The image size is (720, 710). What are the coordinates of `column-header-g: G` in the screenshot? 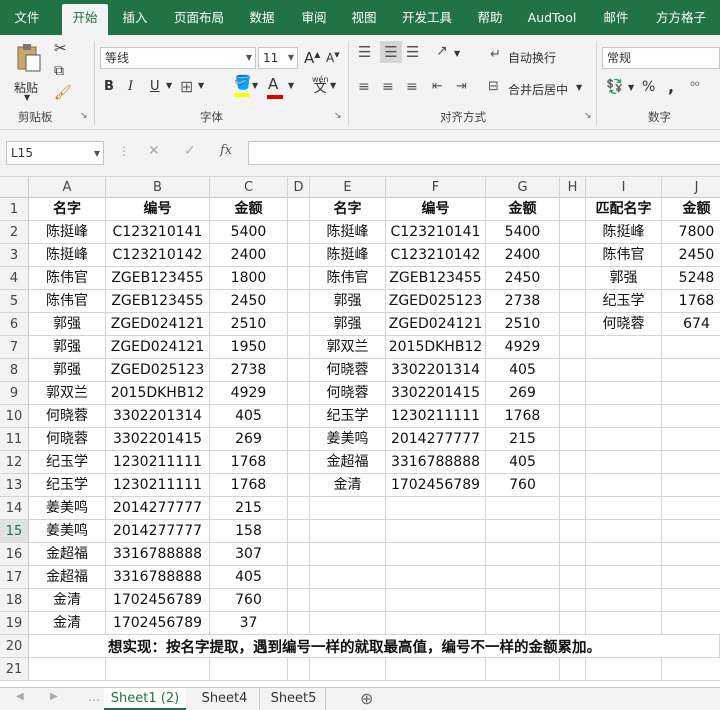 It's located at (523, 187).